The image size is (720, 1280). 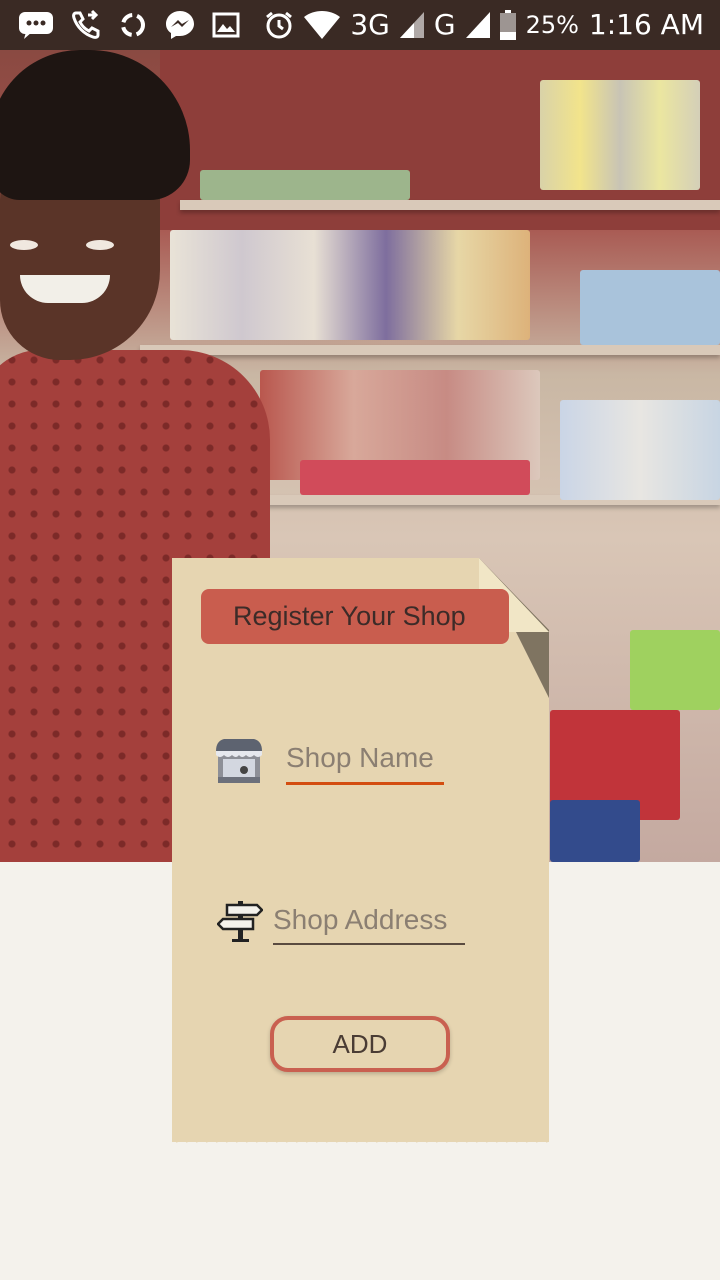 I want to click on status-bar: 3G G 25% 1:16 AM, so click(x=360, y=25).